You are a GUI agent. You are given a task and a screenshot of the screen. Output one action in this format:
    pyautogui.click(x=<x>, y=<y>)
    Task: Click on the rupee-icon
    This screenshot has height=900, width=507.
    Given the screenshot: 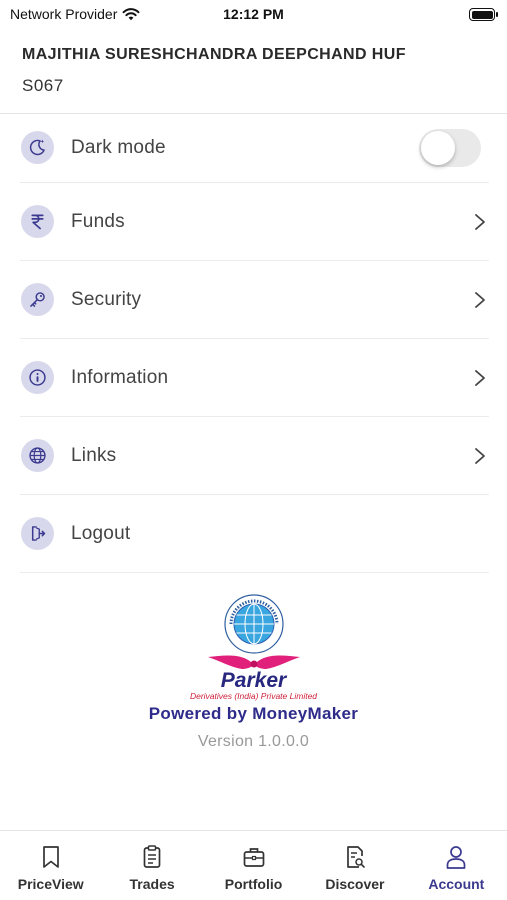 What is the action you would take?
    pyautogui.click(x=37, y=221)
    